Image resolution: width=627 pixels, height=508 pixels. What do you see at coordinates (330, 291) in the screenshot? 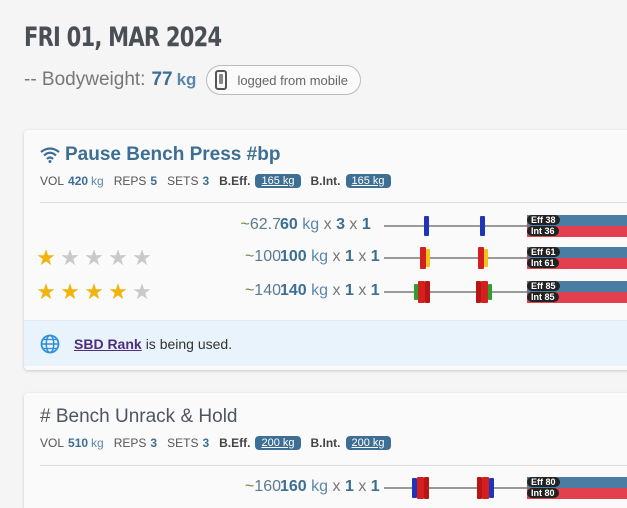
I see `set-load: 140 kg x 1 x 1` at bounding box center [330, 291].